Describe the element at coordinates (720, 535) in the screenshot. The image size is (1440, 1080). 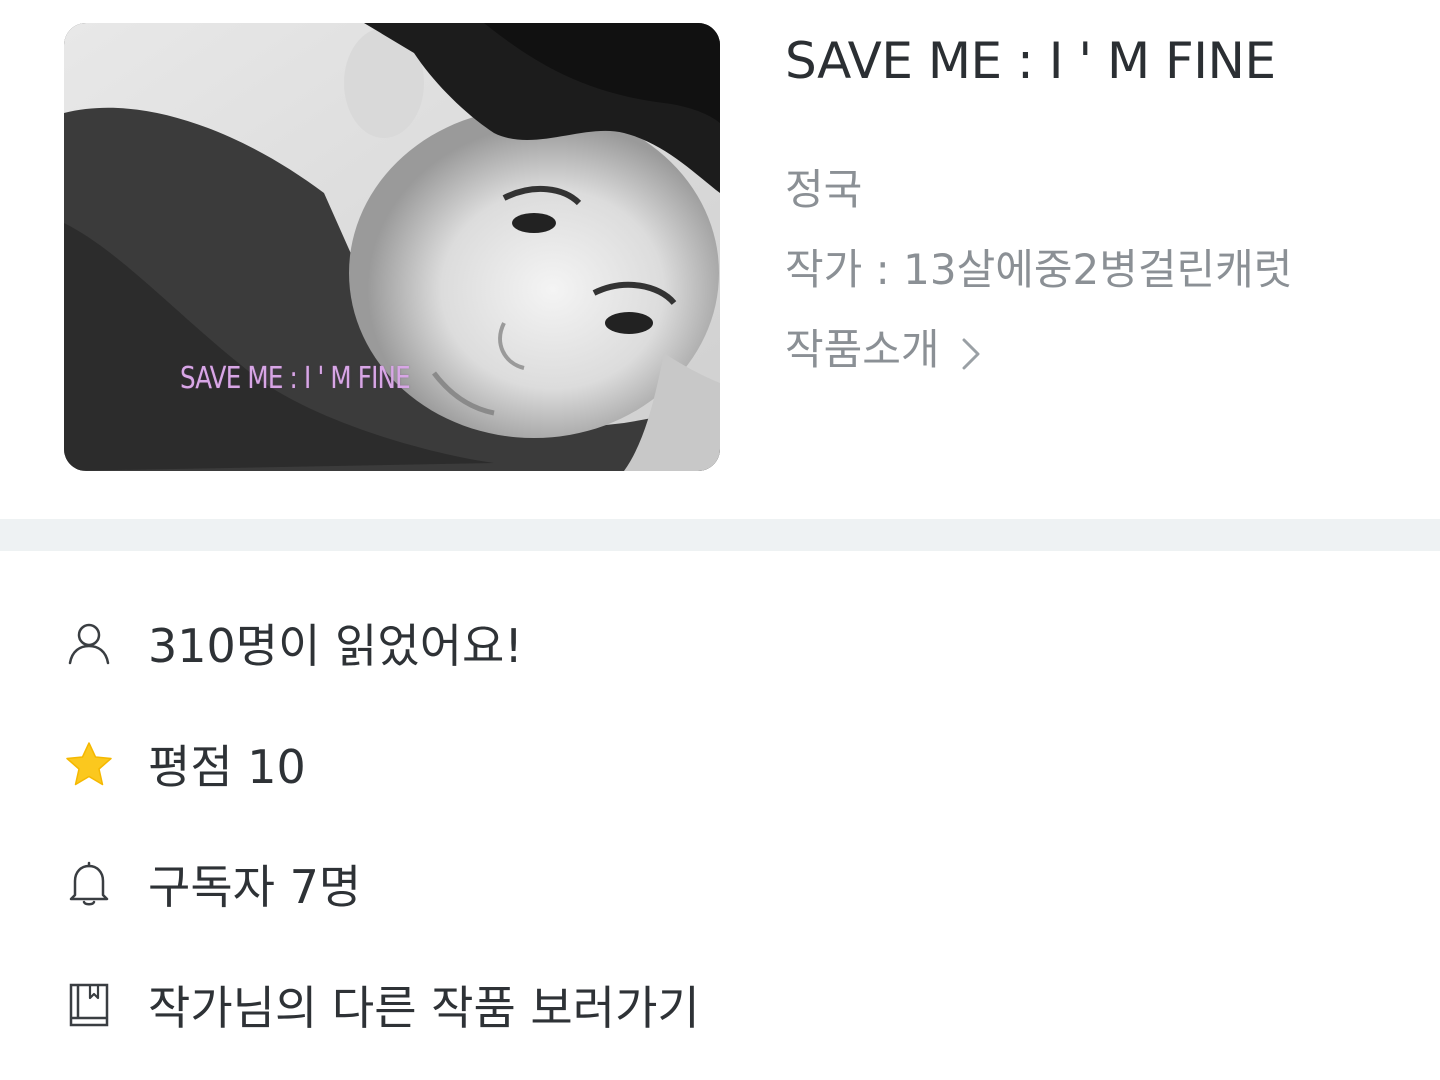
I see `section-divider` at that location.